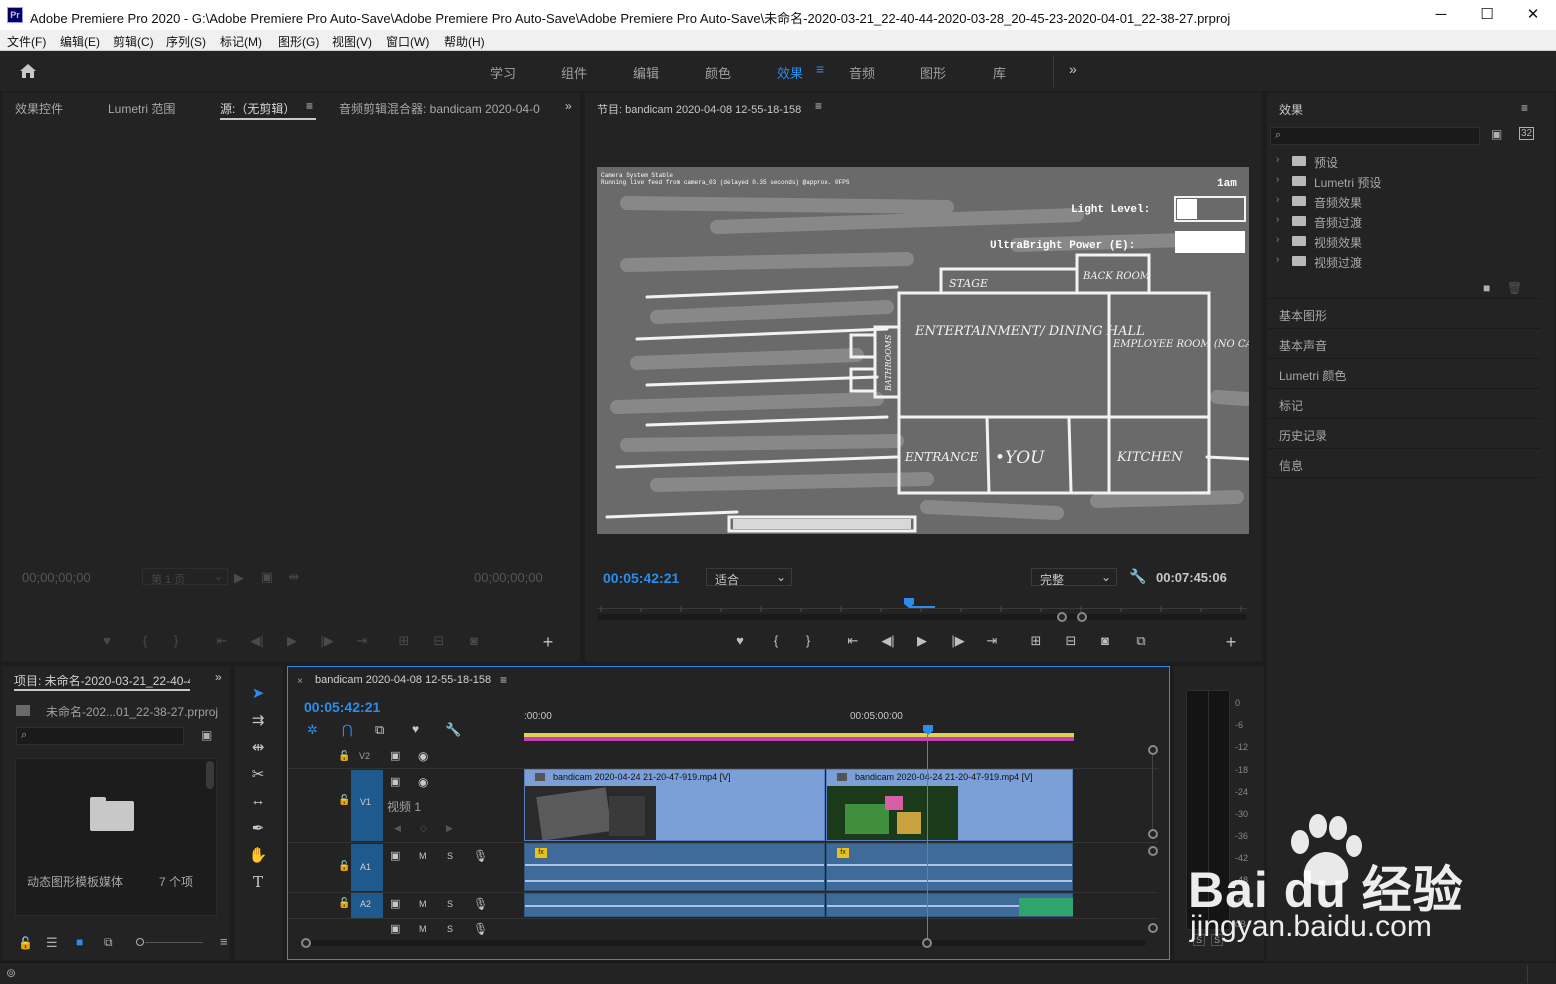 This screenshot has width=1556, height=984. Describe the element at coordinates (790, 72) in the screenshot. I see `workspace-tab-effects: 效果` at that location.